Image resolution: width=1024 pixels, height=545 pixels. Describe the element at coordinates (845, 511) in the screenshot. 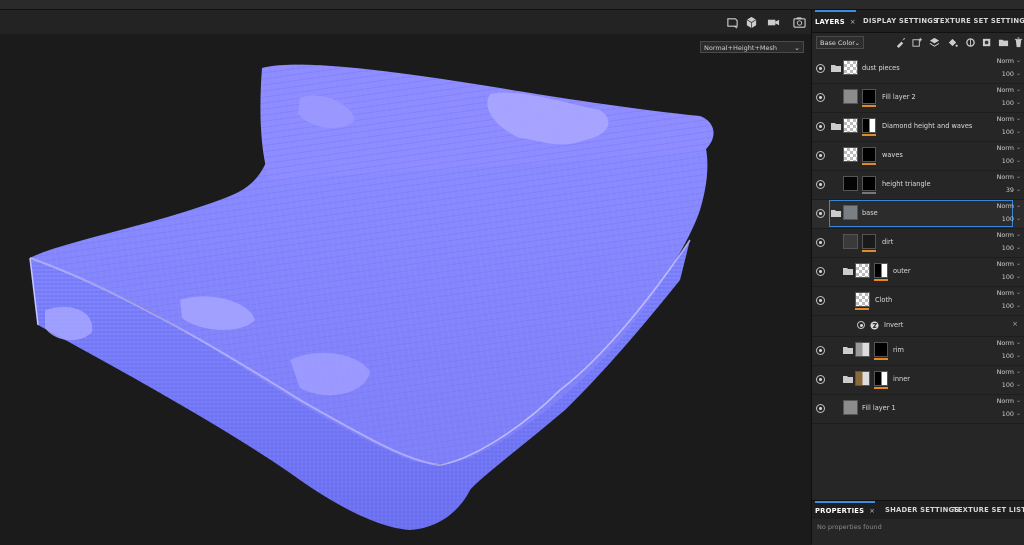

I see `tab-properties: PROPERTIES ×` at that location.